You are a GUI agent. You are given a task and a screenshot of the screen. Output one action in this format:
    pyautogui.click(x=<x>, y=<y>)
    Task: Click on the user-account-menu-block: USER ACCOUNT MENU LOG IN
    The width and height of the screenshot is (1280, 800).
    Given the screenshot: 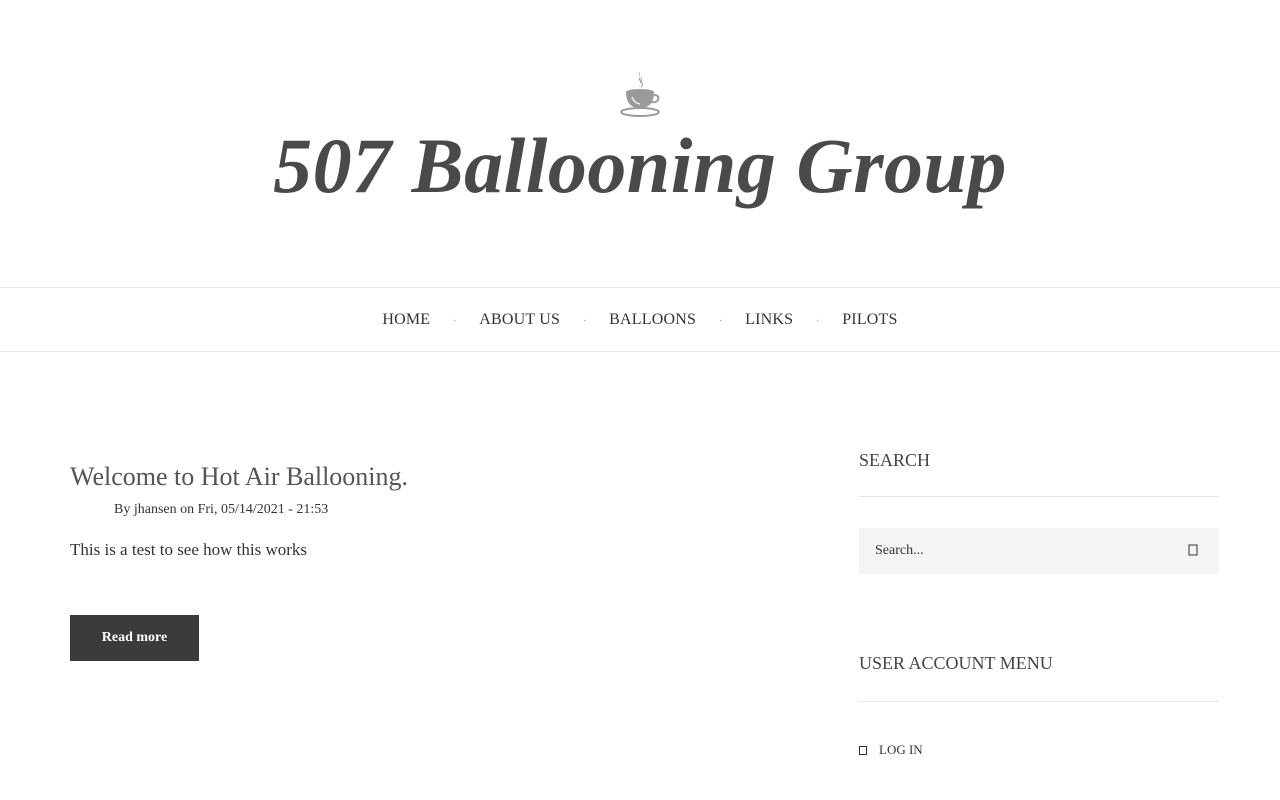 What is the action you would take?
    pyautogui.click(x=1039, y=704)
    